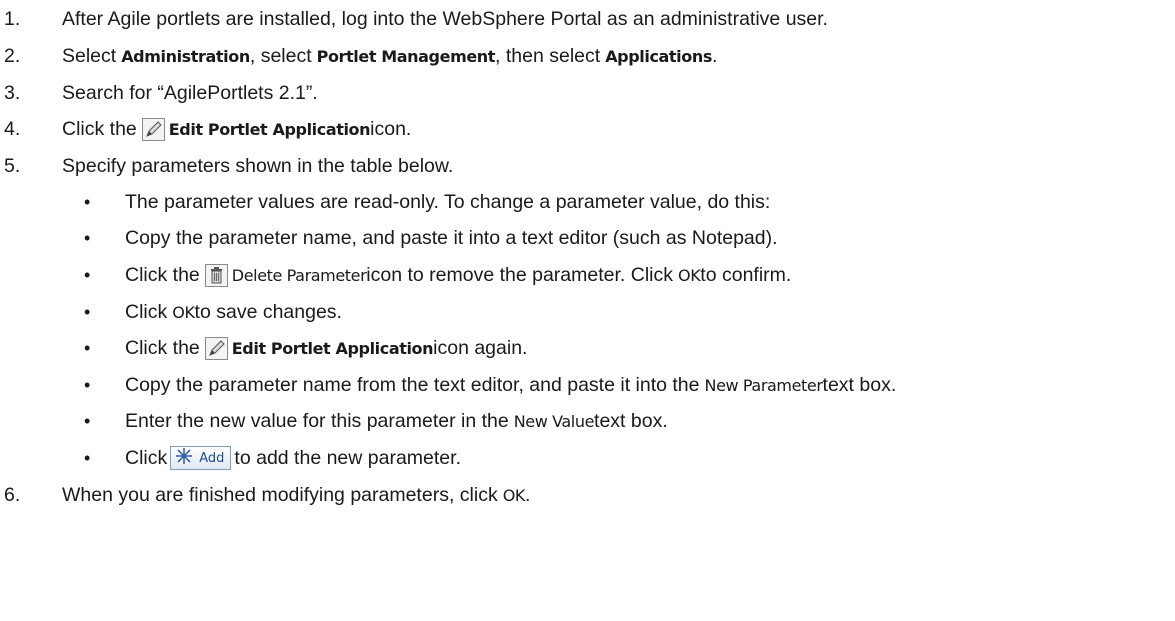 This screenshot has height=621, width=1175. Describe the element at coordinates (554, 421) in the screenshot. I see `ui-term-new-value: New Value` at that location.